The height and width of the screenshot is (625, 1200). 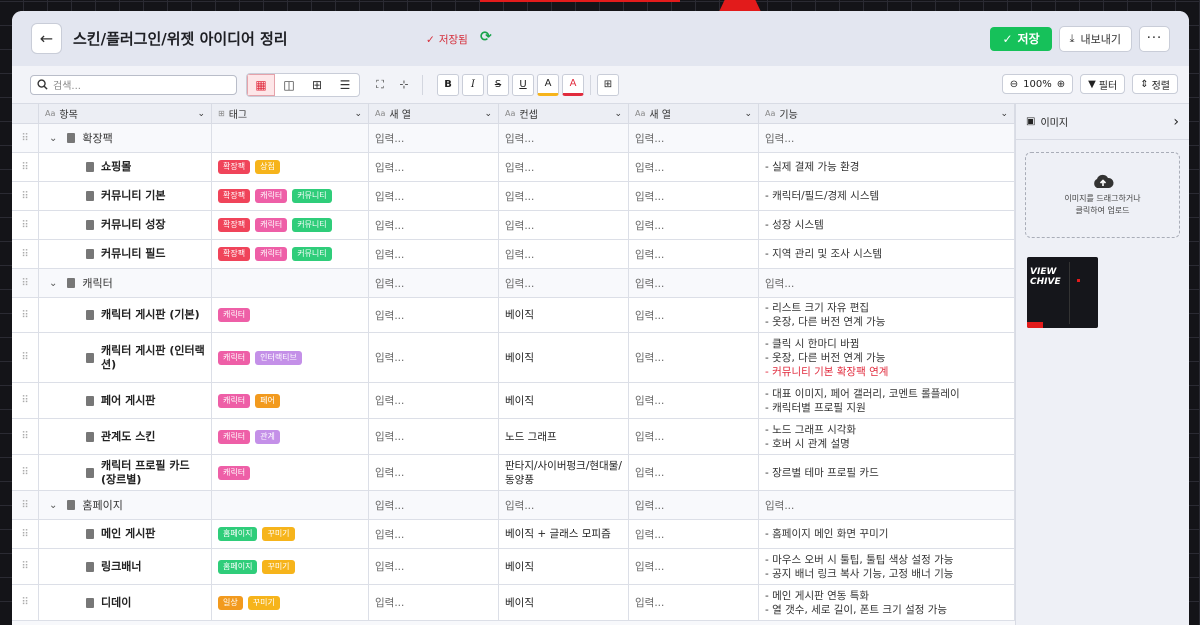 What do you see at coordinates (887, 254) in the screenshot?
I see `feature-cell: - 지역 관리 및 조사 시스템` at bounding box center [887, 254].